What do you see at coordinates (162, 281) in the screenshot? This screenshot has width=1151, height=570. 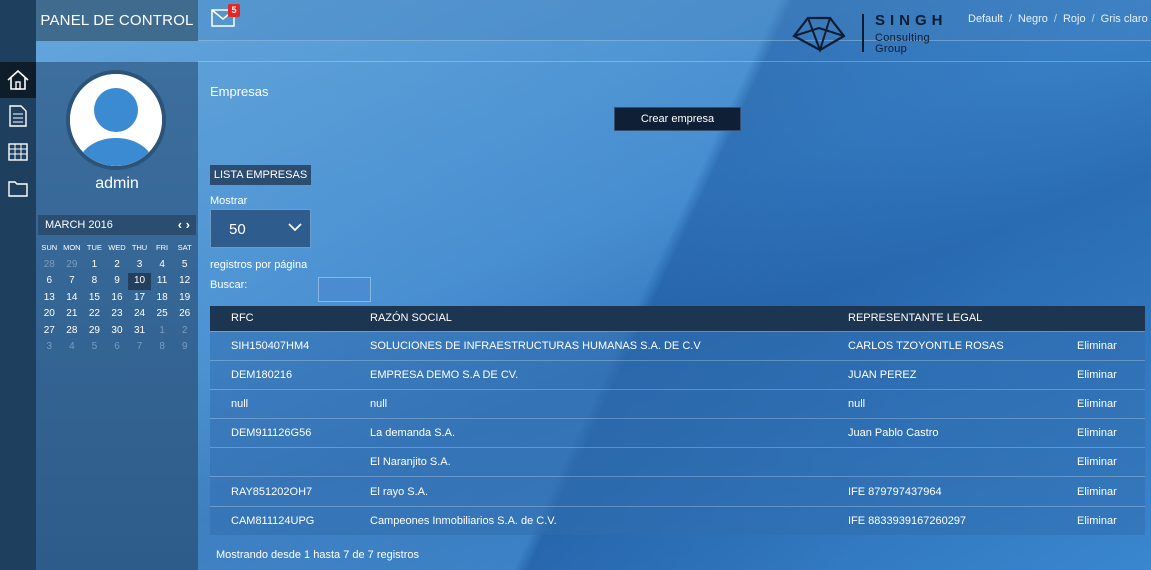 I see `calendar-day: 11` at bounding box center [162, 281].